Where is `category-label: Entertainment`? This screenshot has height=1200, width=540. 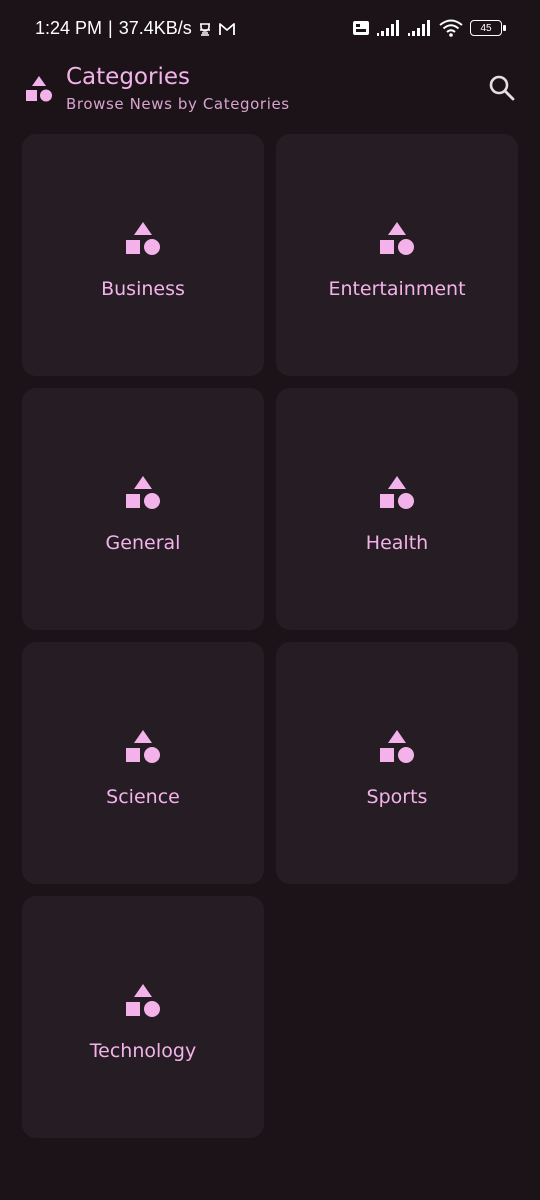 category-label: Entertainment is located at coordinates (397, 289).